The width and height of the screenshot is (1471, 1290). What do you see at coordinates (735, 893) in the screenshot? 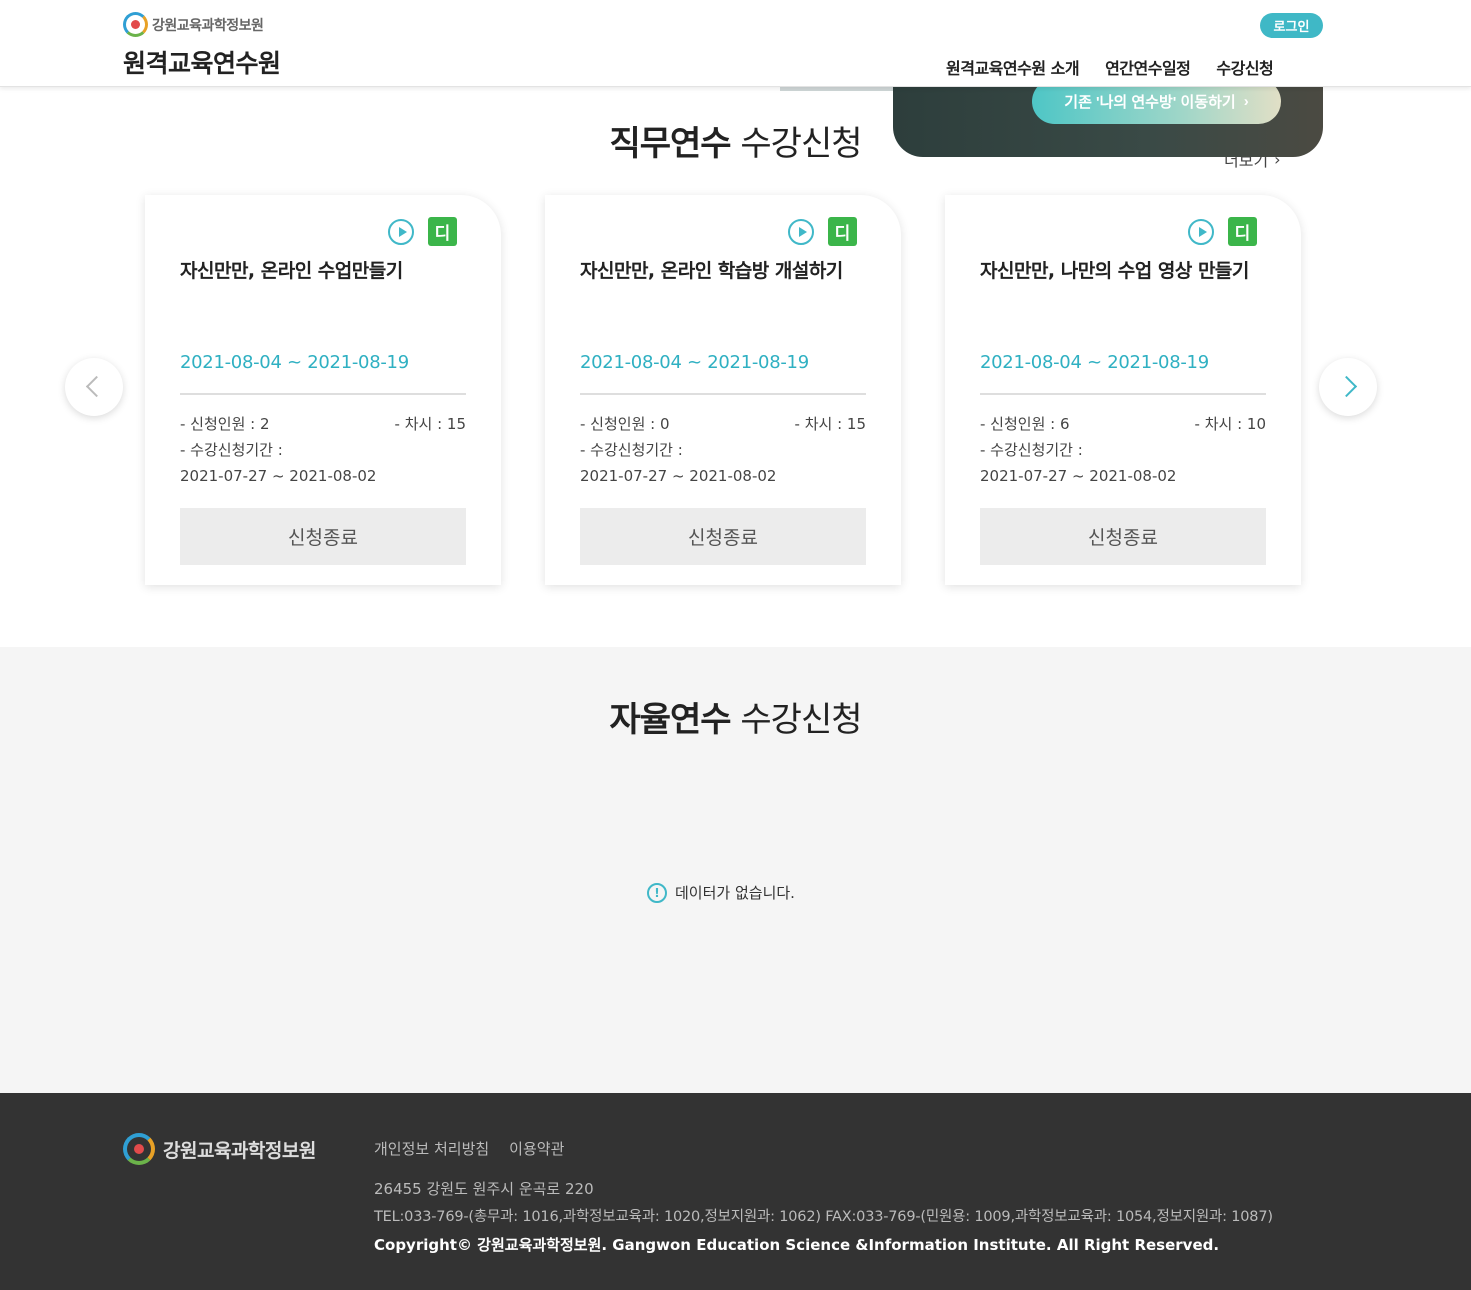
I see `empty-message-text: 데이터가 없습니다.` at bounding box center [735, 893].